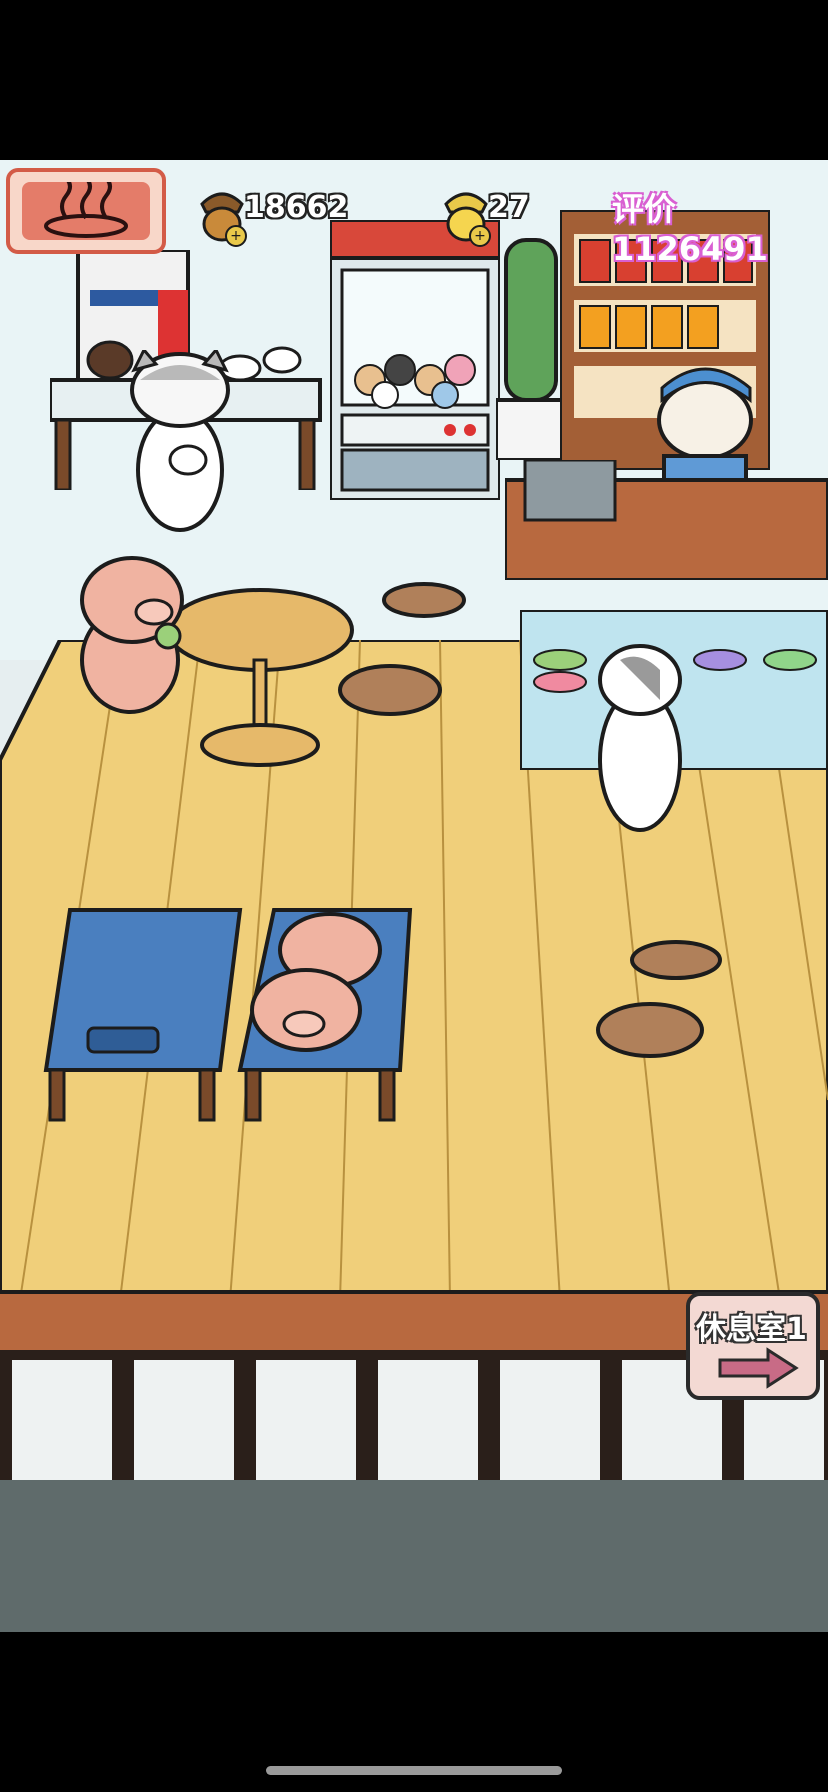 The width and height of the screenshot is (828, 1792). What do you see at coordinates (467, 219) in the screenshot?
I see `gold-acorn-icon: +` at bounding box center [467, 219].